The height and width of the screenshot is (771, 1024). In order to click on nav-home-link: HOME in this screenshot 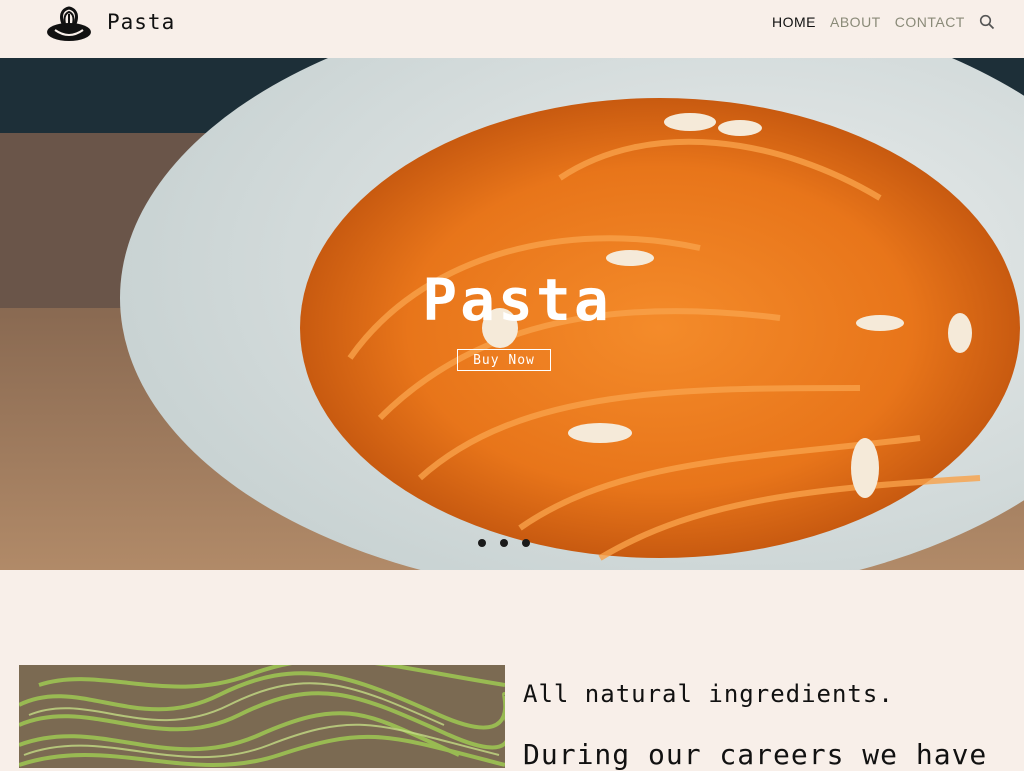, I will do `click(794, 22)`.